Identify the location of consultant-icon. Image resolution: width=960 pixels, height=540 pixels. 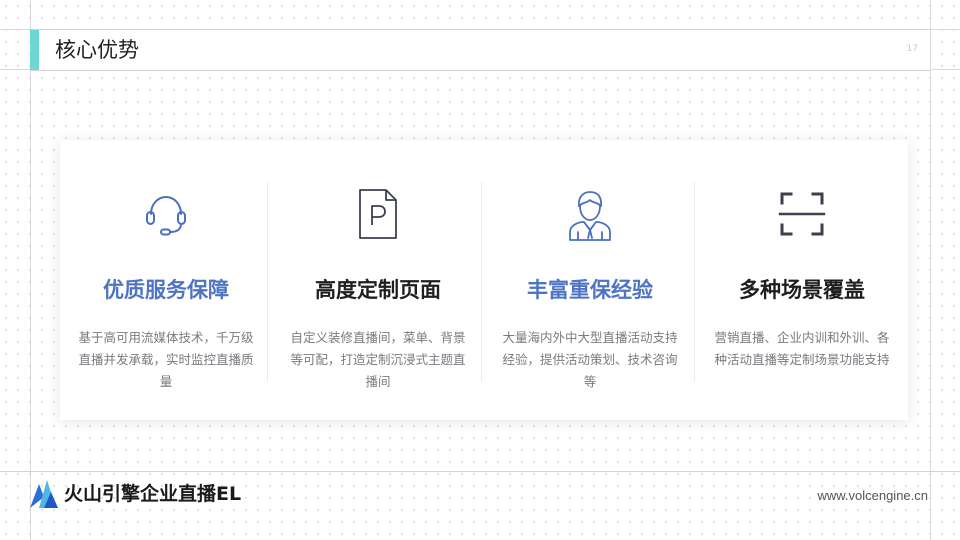
(590, 214).